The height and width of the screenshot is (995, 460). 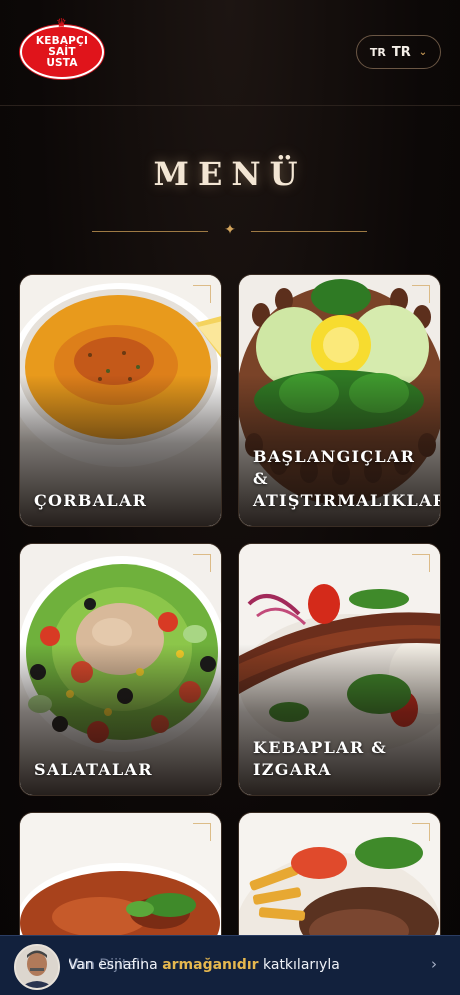 I want to click on menu-card-baslangiclar: Başlangıçlar & Atıştırmalıklar, so click(x=339, y=400).